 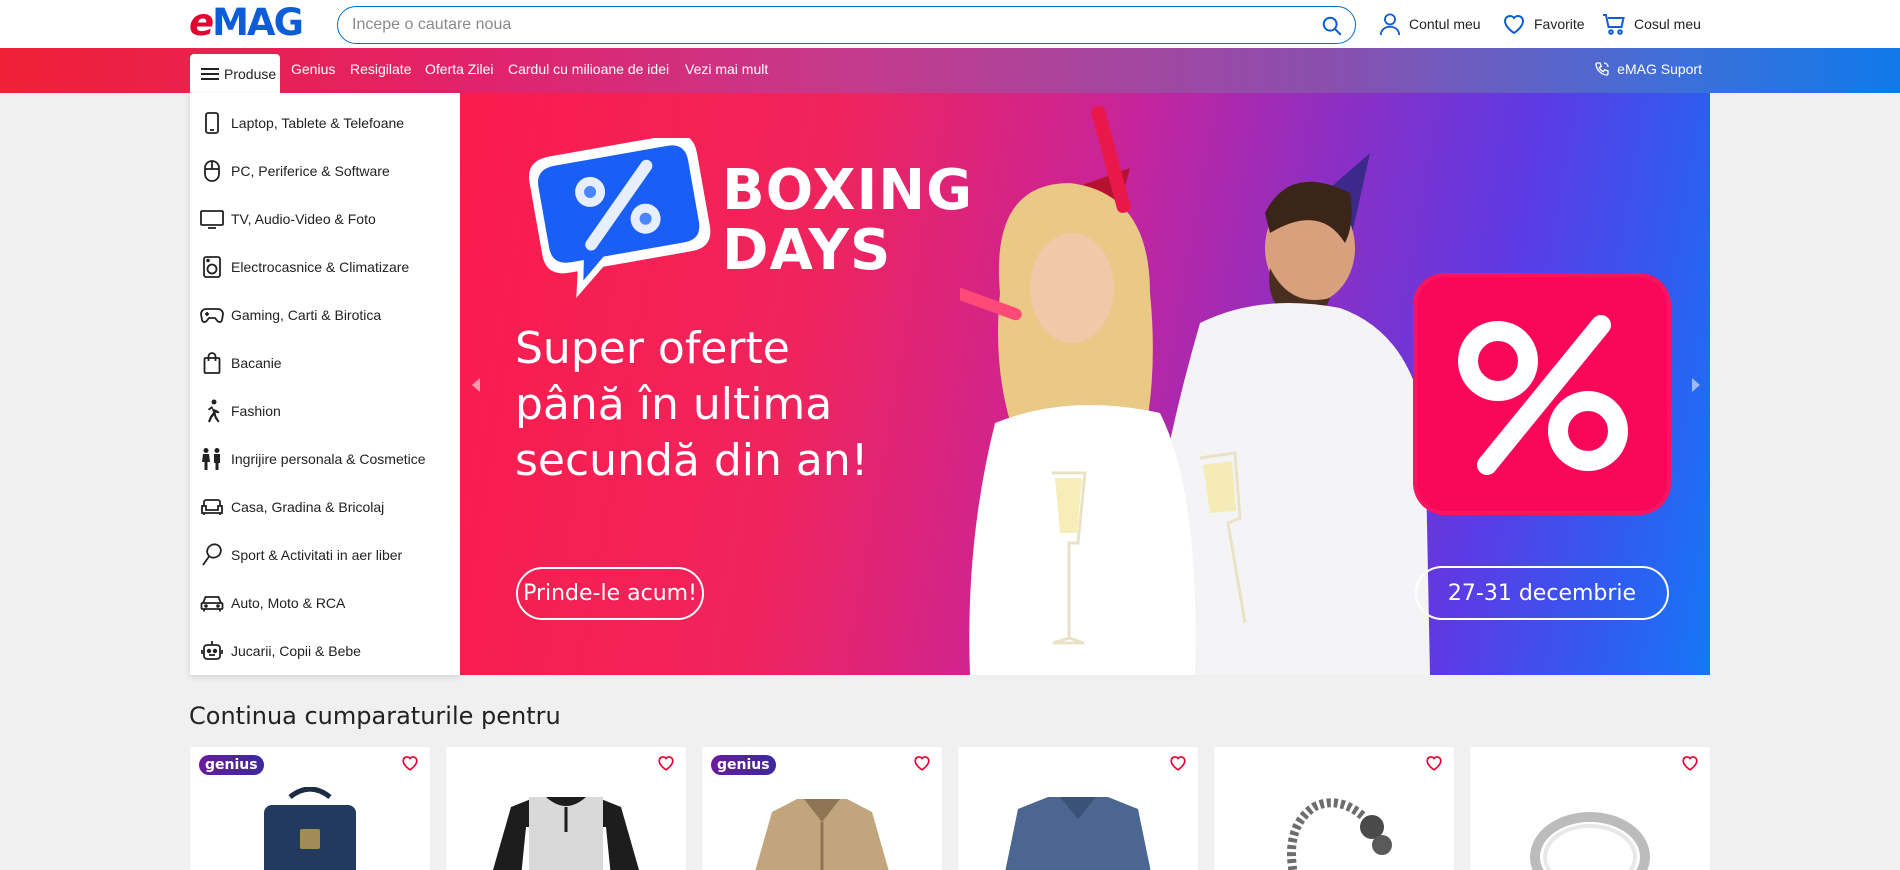 I want to click on search-button, so click(x=1332, y=26).